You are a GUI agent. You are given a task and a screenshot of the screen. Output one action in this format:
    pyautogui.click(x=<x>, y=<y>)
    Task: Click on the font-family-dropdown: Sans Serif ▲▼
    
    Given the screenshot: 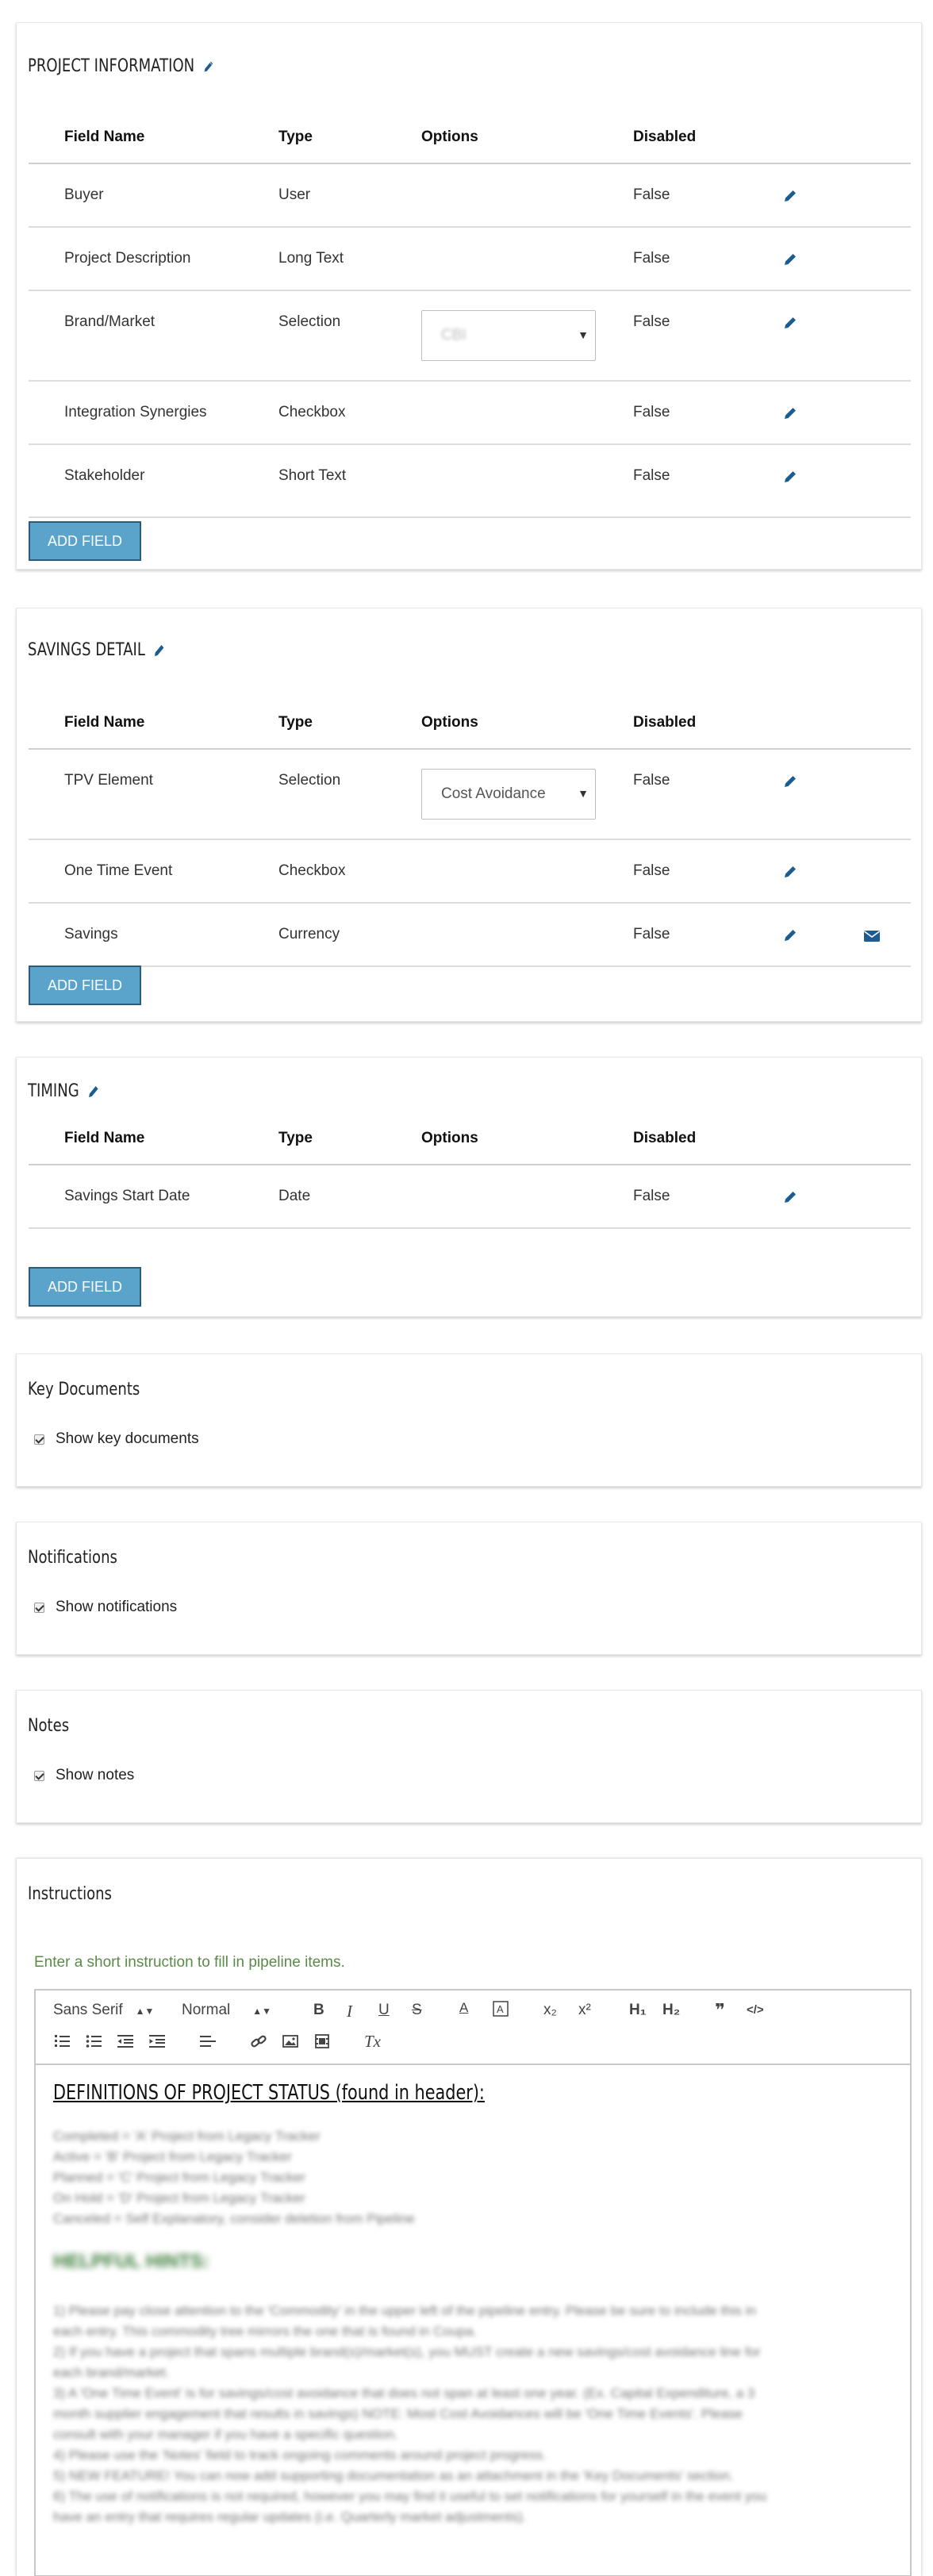 What is the action you would take?
    pyautogui.click(x=104, y=2010)
    